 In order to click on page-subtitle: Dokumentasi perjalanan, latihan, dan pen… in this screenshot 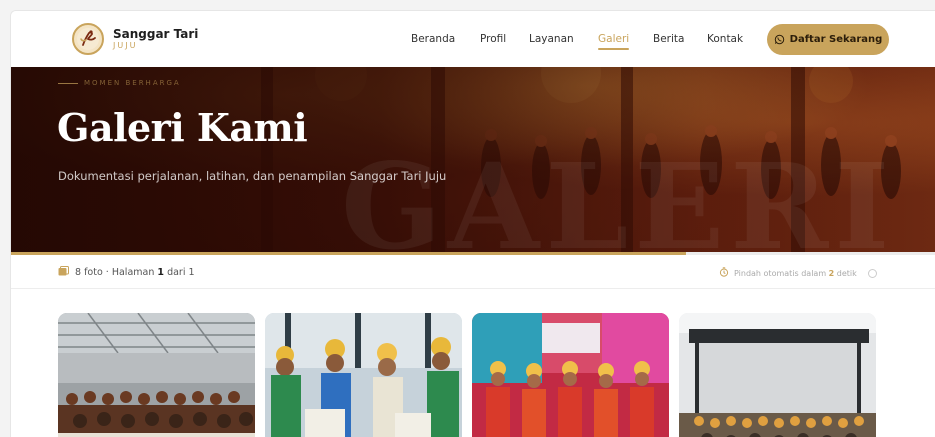, I will do `click(252, 176)`.